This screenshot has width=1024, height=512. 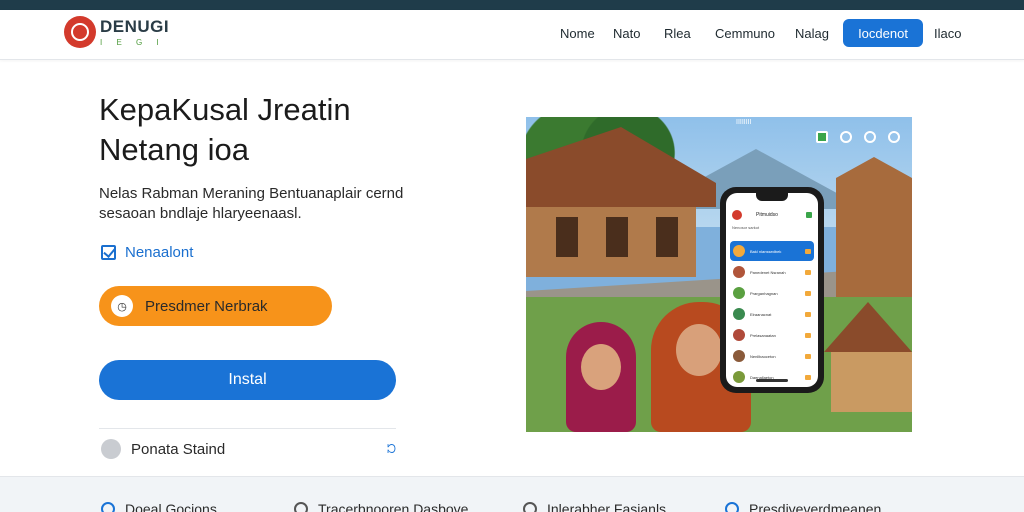 I want to click on nav-cta-button: Iocdenot, so click(x=883, y=33).